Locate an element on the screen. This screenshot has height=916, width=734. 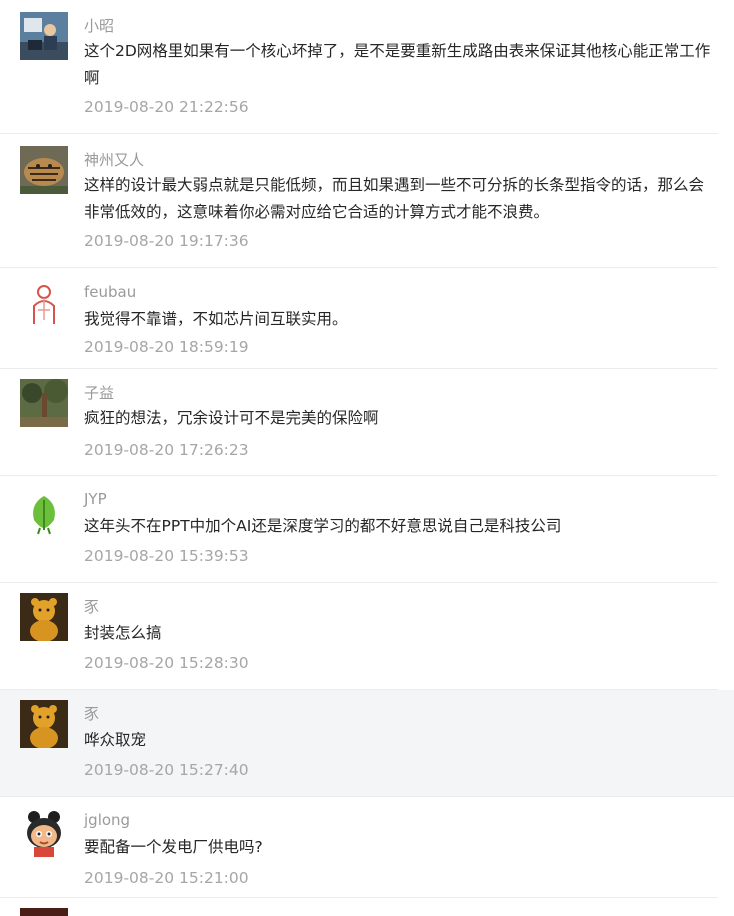
comment-timestamp: 2019-08-20 15:27:40 is located at coordinates (166, 770).